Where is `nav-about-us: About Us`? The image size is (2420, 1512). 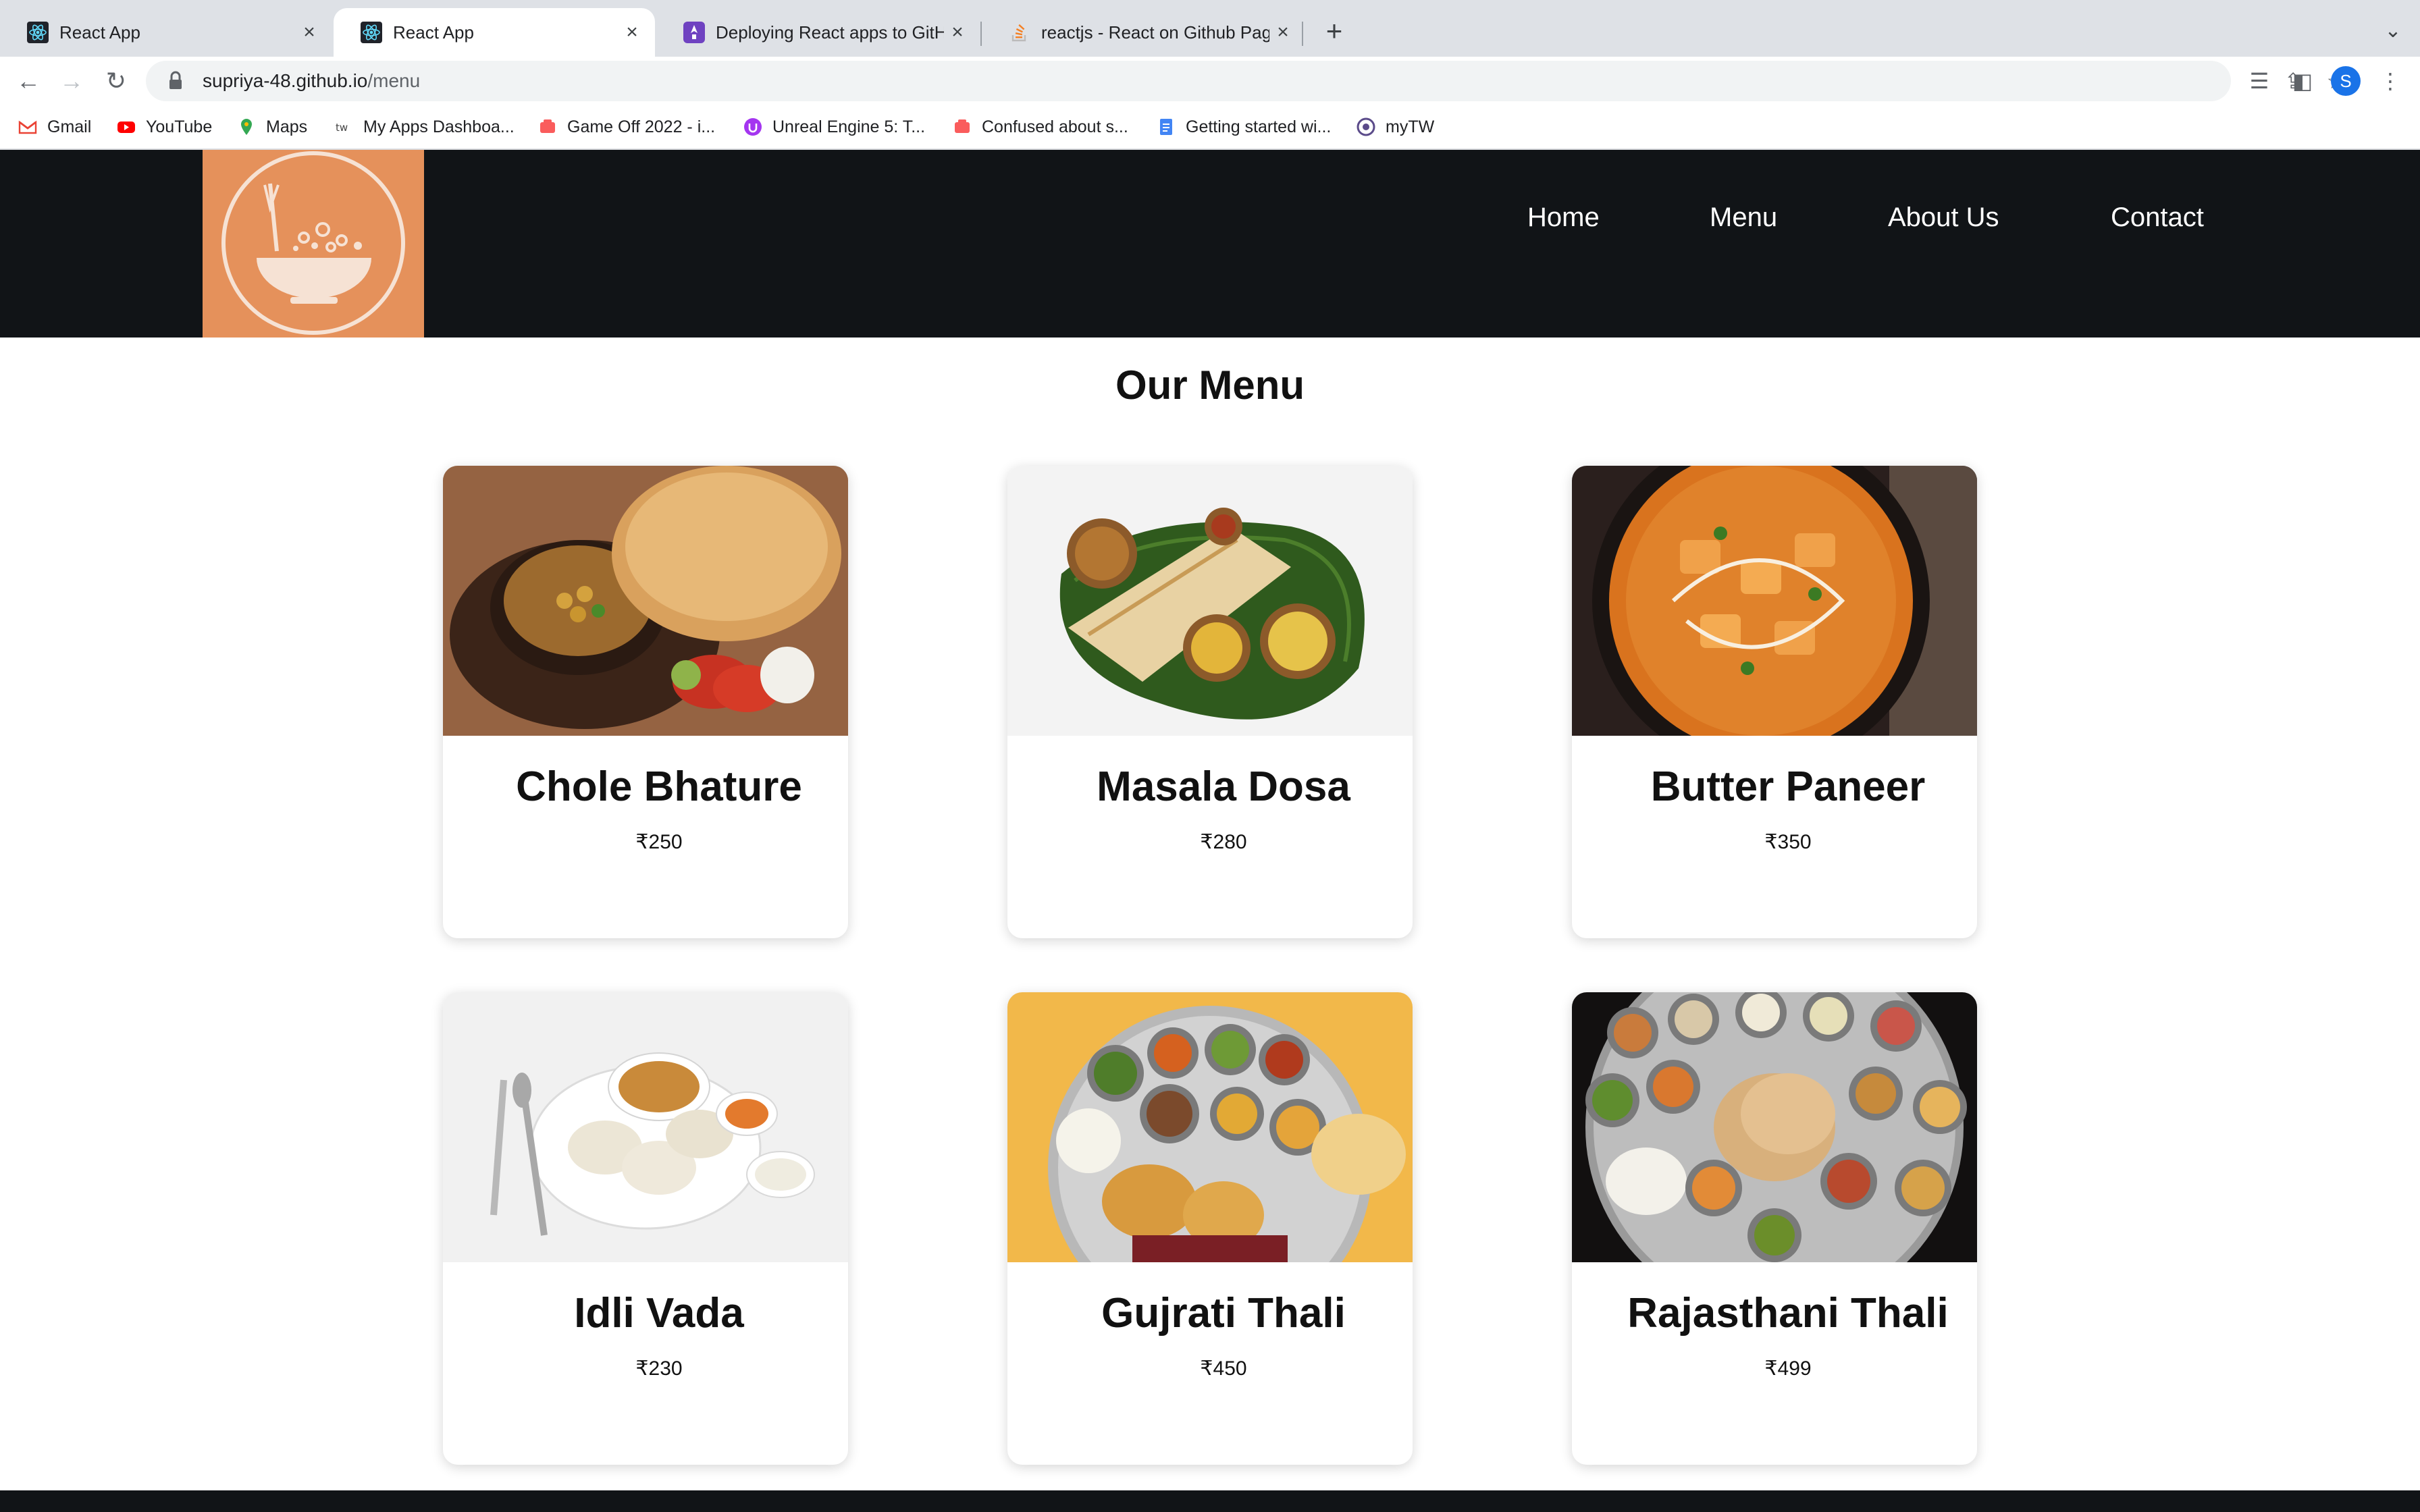 nav-about-us: About Us is located at coordinates (1943, 218).